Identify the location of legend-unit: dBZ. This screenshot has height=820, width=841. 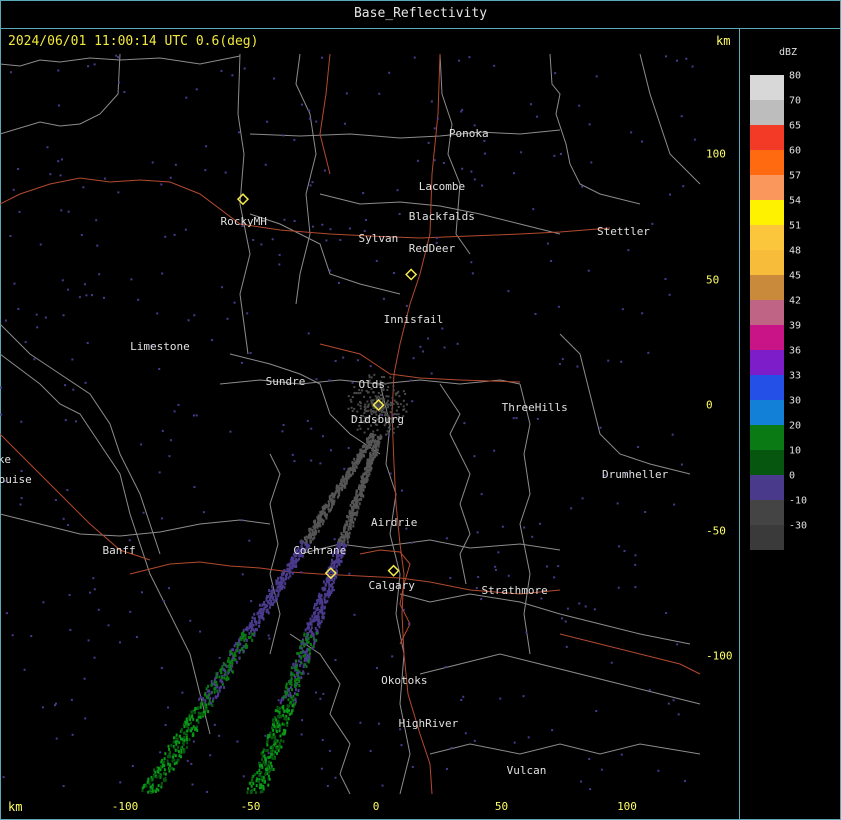
(788, 52).